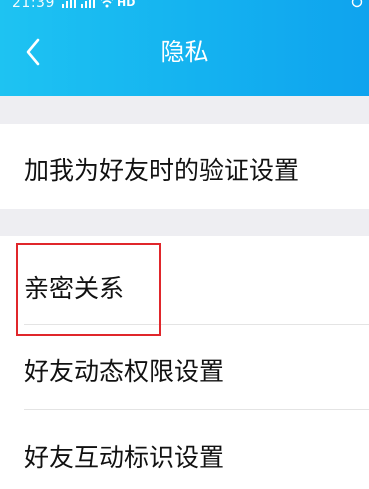  Describe the element at coordinates (88, 4) in the screenshot. I see `sim2-signal-icon` at that location.